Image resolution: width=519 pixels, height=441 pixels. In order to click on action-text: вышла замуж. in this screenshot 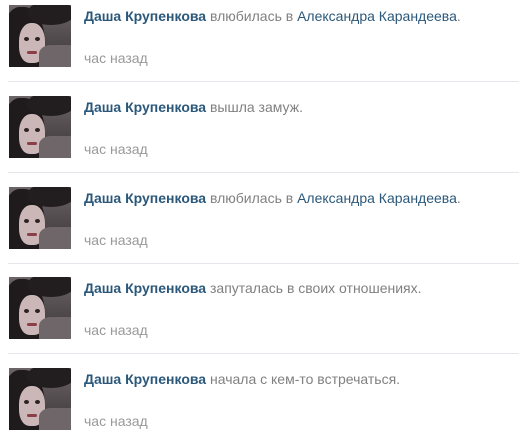, I will do `click(256, 107)`.